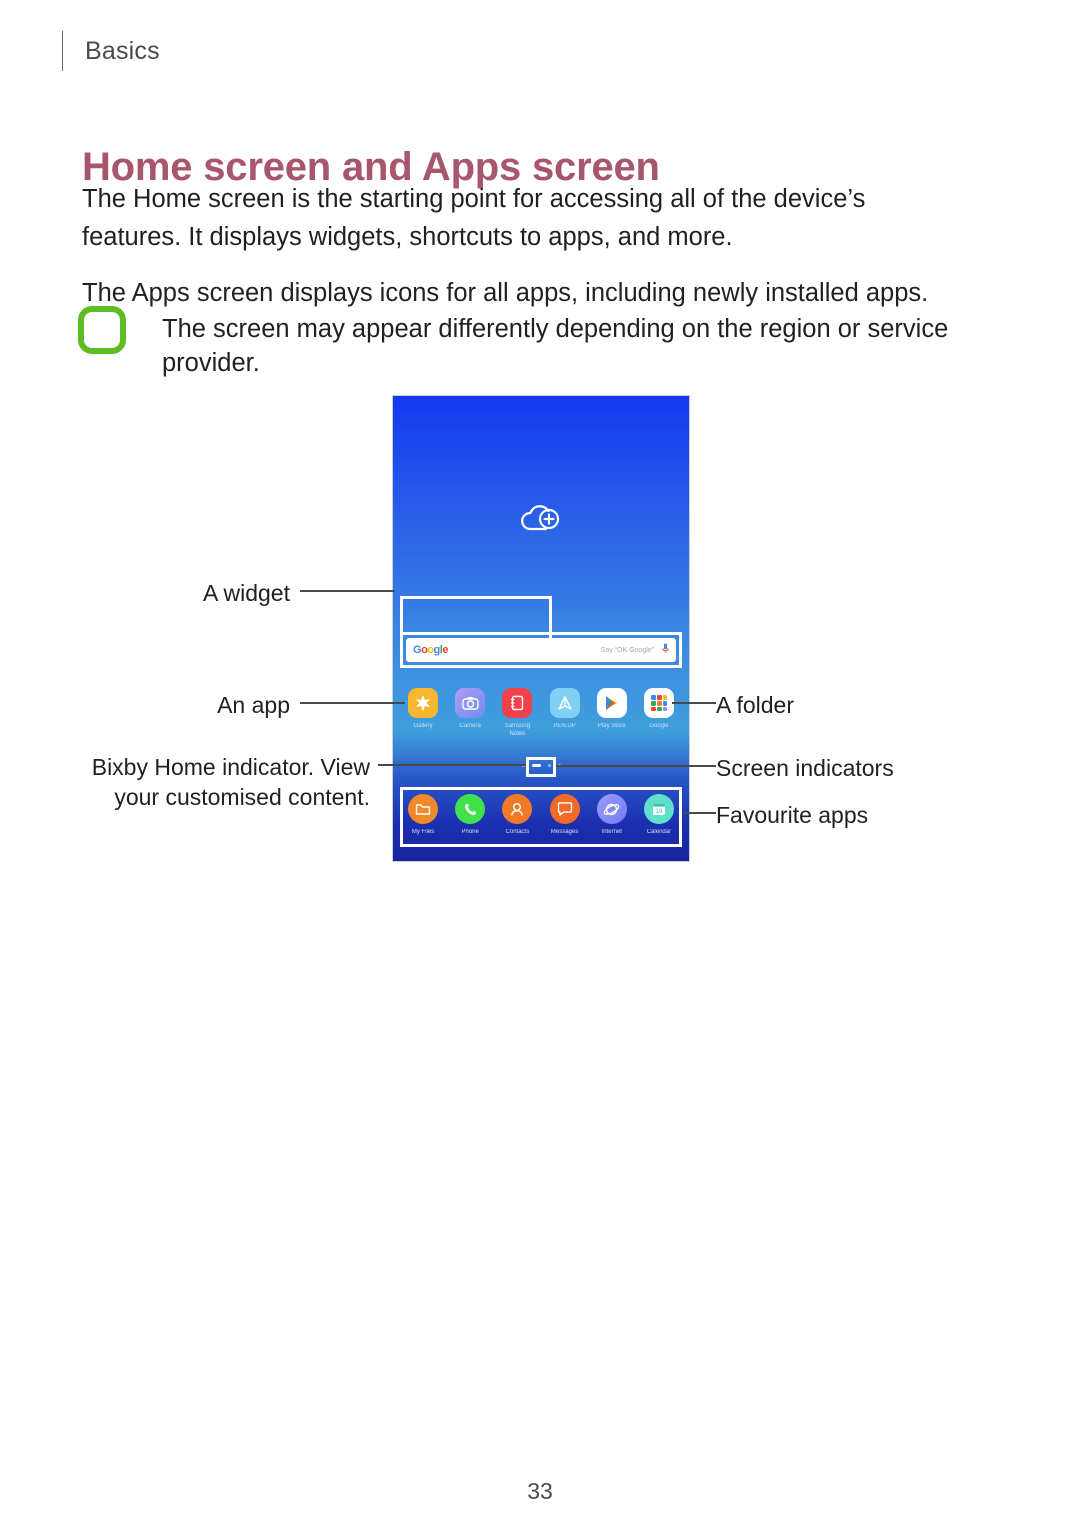  Describe the element at coordinates (430, 649) in the screenshot. I see `google-logo: Google` at that location.